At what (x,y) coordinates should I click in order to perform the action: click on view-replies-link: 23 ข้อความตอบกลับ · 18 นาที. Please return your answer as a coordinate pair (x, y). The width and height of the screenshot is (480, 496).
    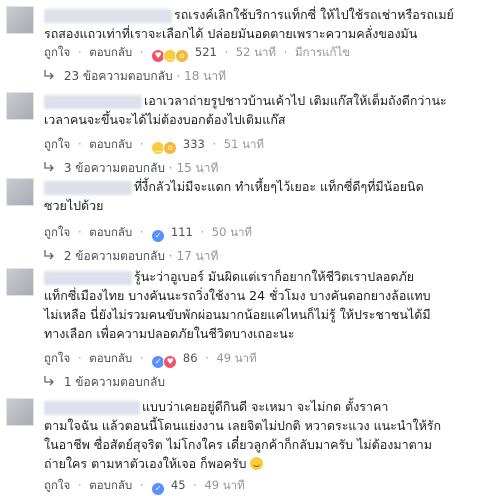
    Looking at the image, I should click on (135, 76).